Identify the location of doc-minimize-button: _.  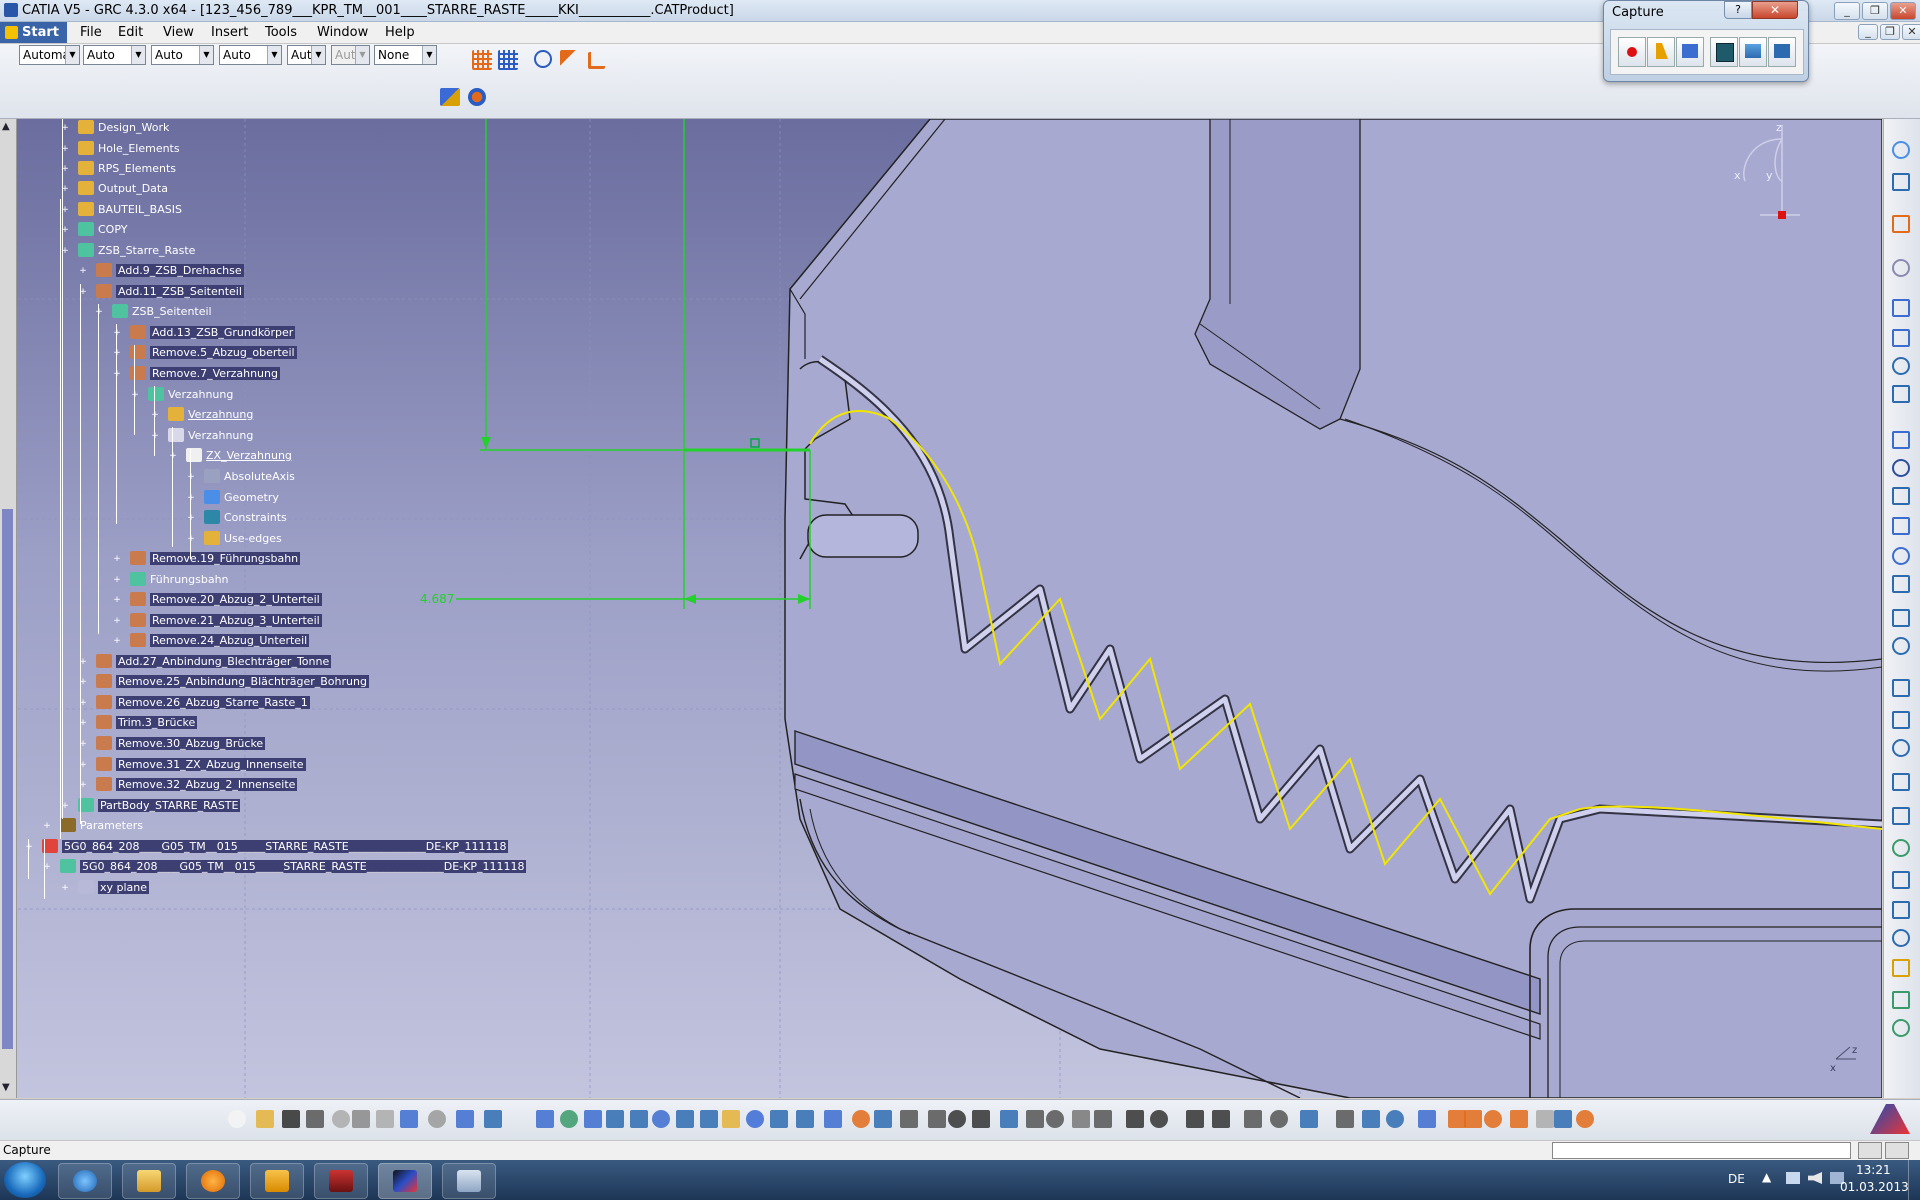
(1868, 32).